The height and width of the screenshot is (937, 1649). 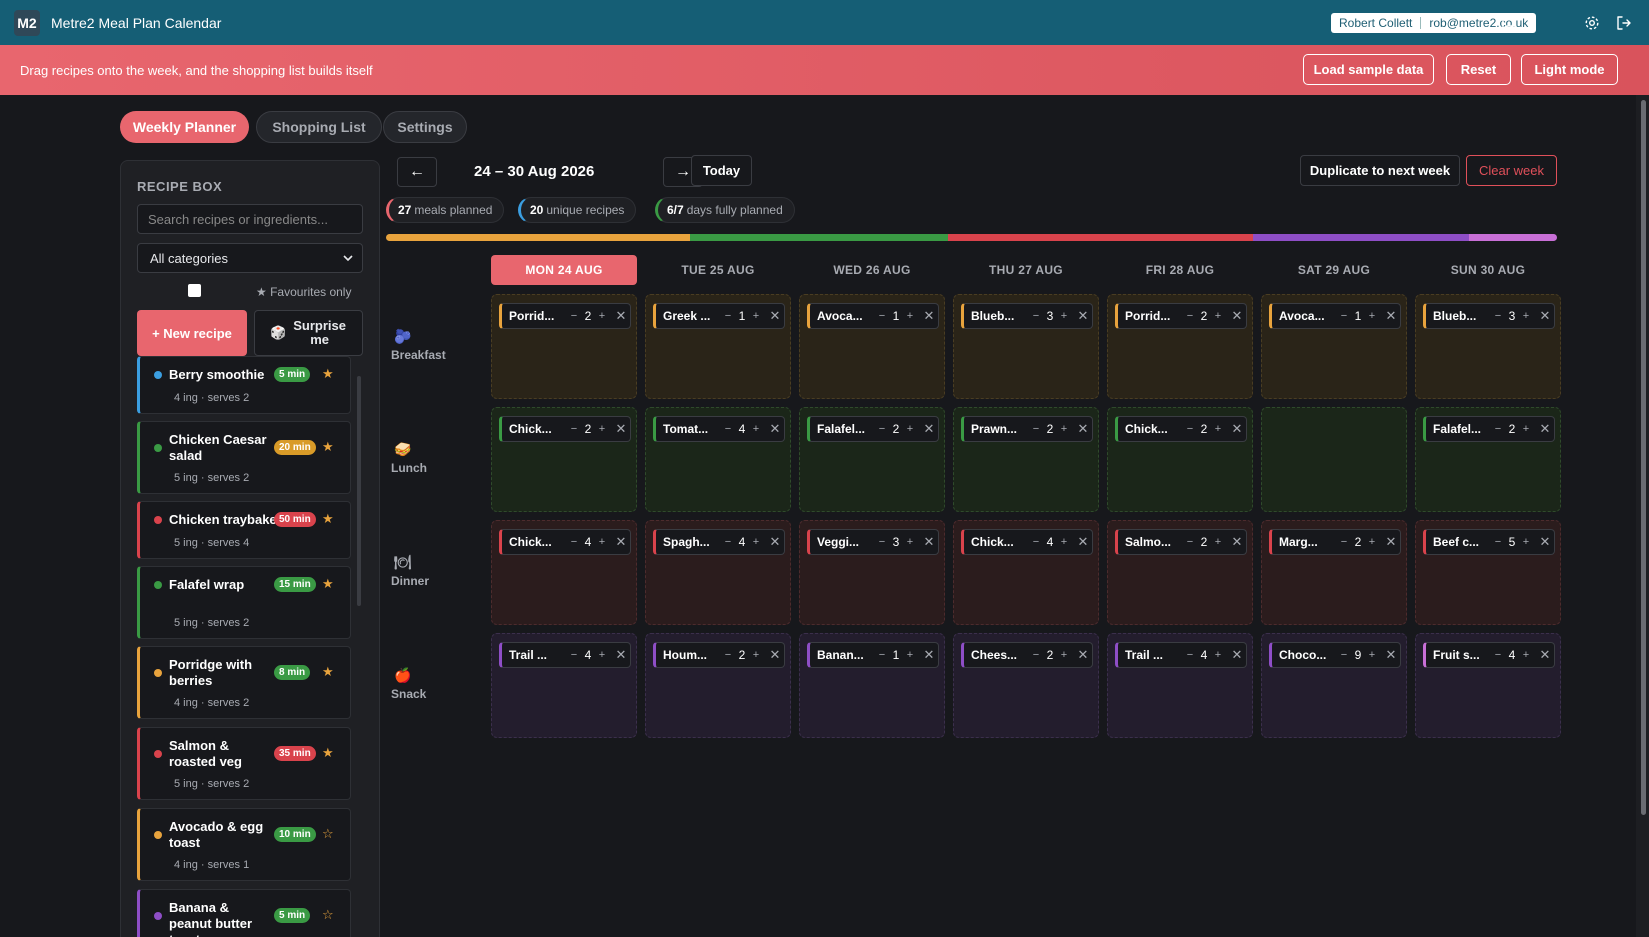 I want to click on meal-entry: Fruit s... −4 + ✕, so click(x=1489, y=655).